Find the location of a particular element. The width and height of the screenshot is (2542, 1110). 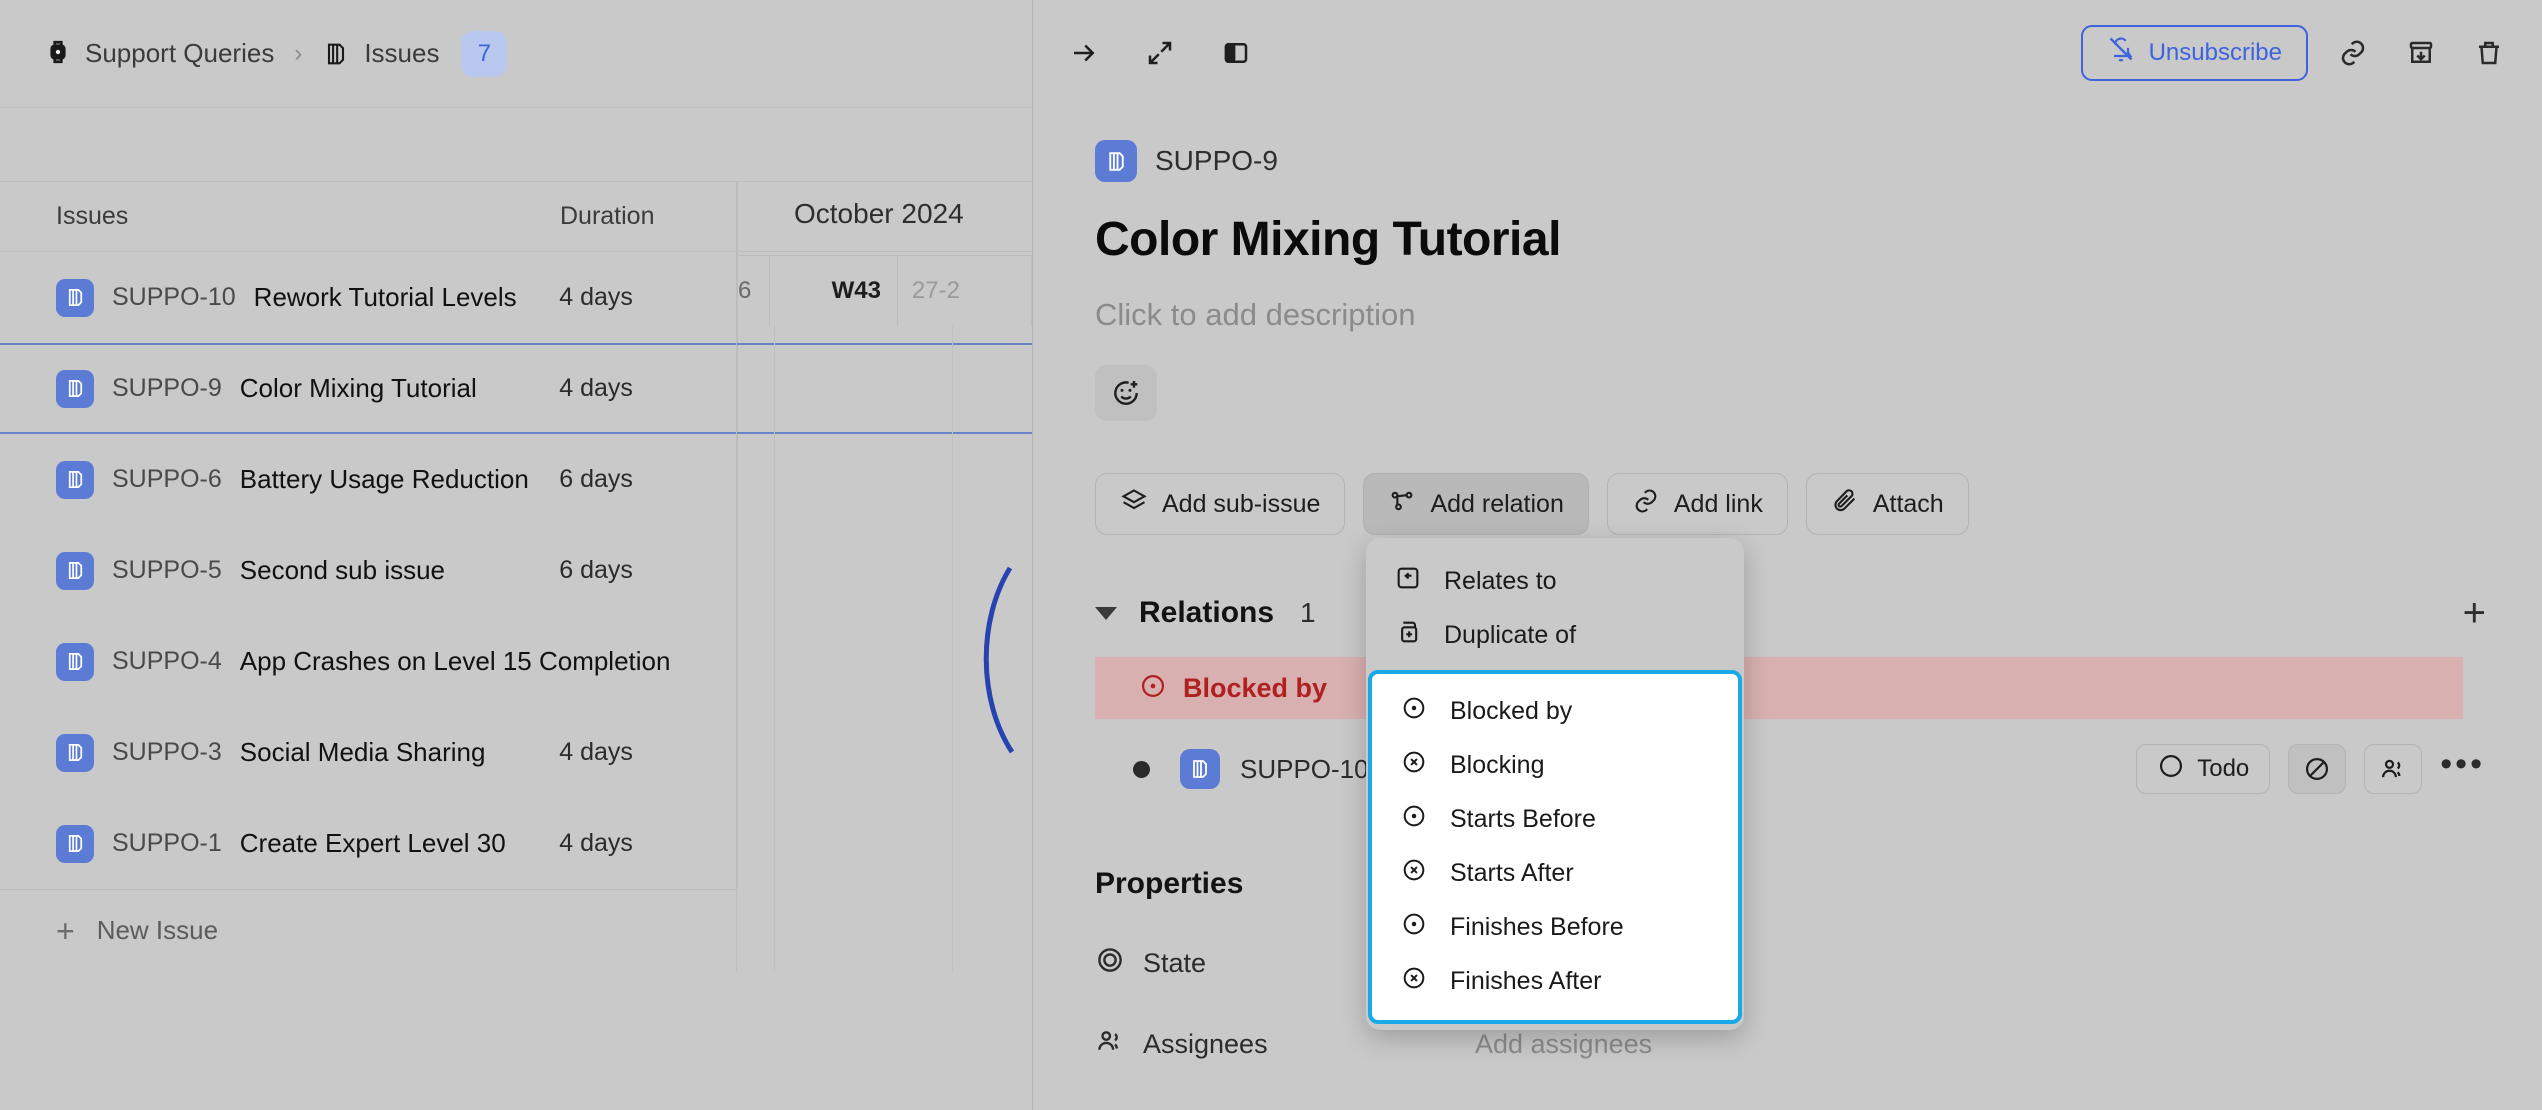

issue-duration: 4 days is located at coordinates (596, 843).